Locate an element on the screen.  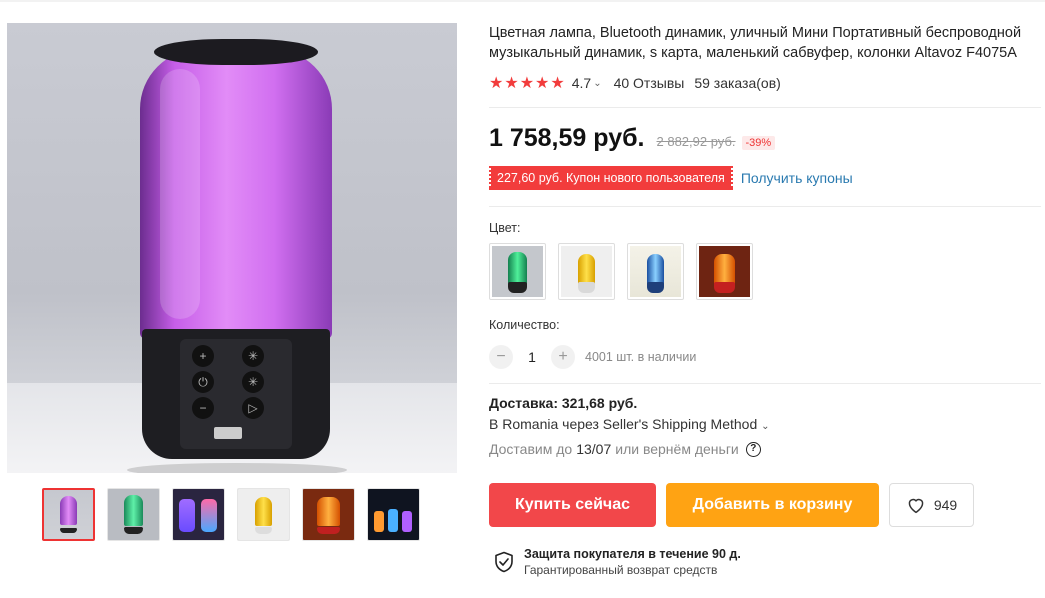
shield-check-icon is located at coordinates (504, 562).